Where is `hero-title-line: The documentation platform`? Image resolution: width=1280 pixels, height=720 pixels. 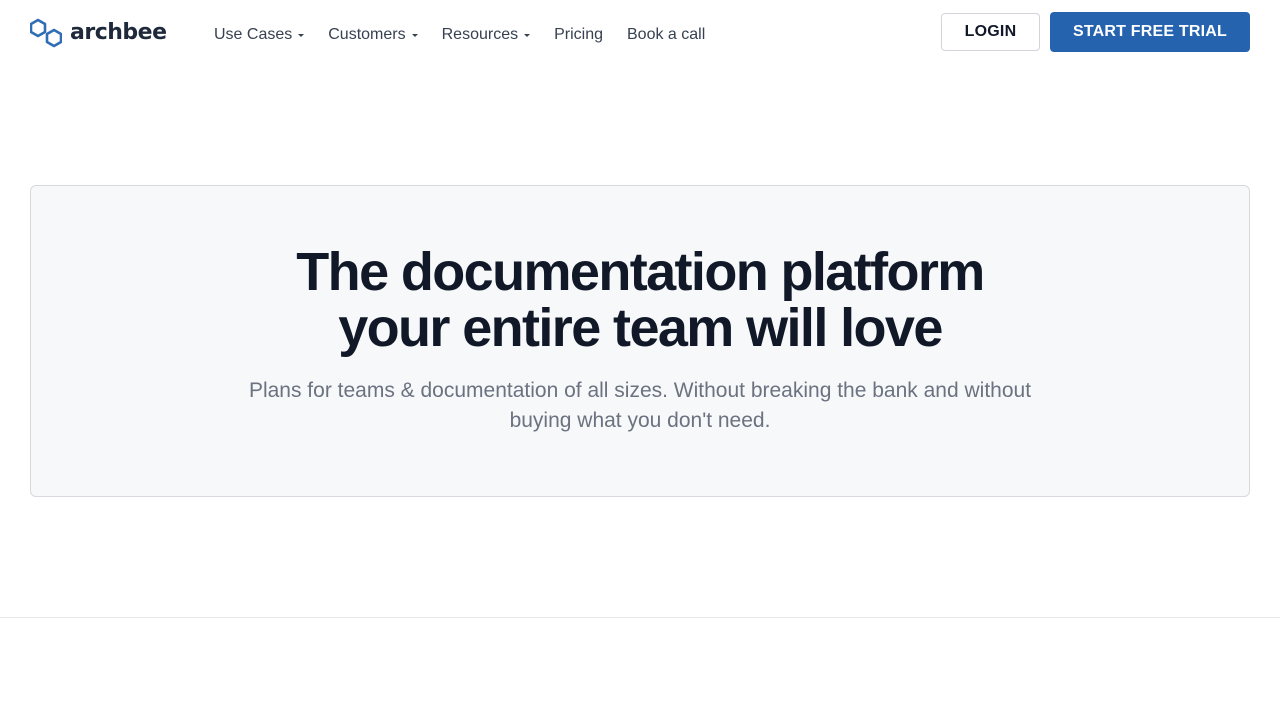
hero-title-line: The documentation platform is located at coordinates (640, 272).